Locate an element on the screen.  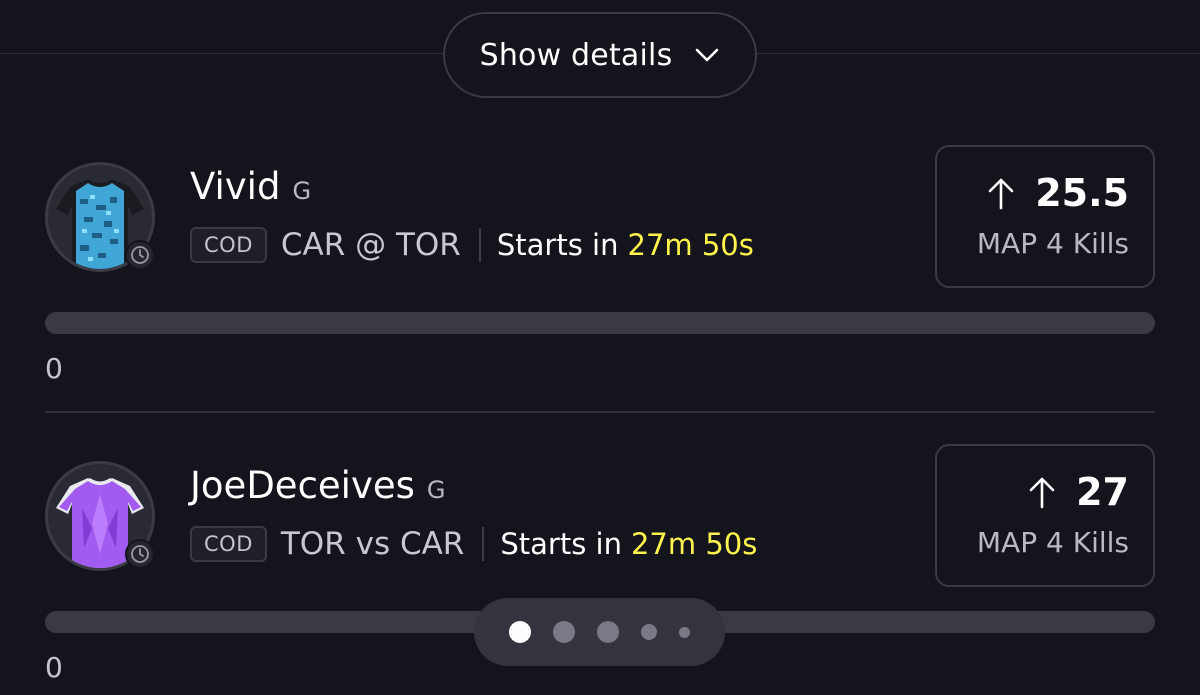
chevron-down-icon is located at coordinates (707, 55).